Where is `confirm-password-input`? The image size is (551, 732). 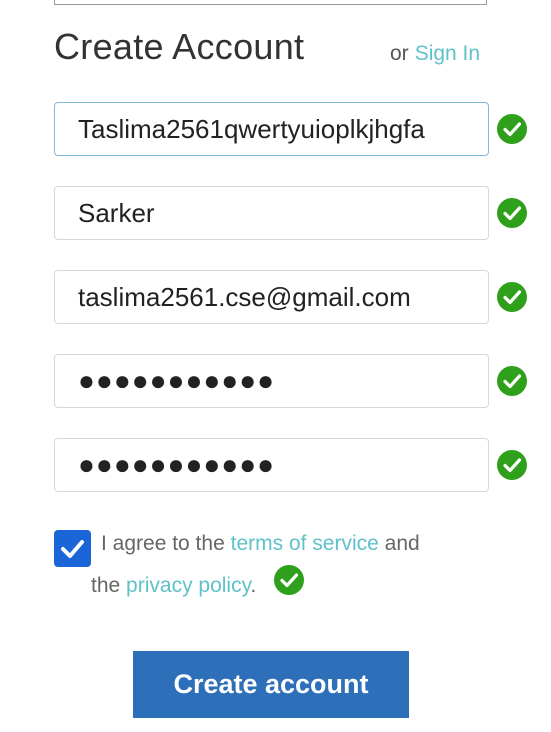 confirm-password-input is located at coordinates (271, 465).